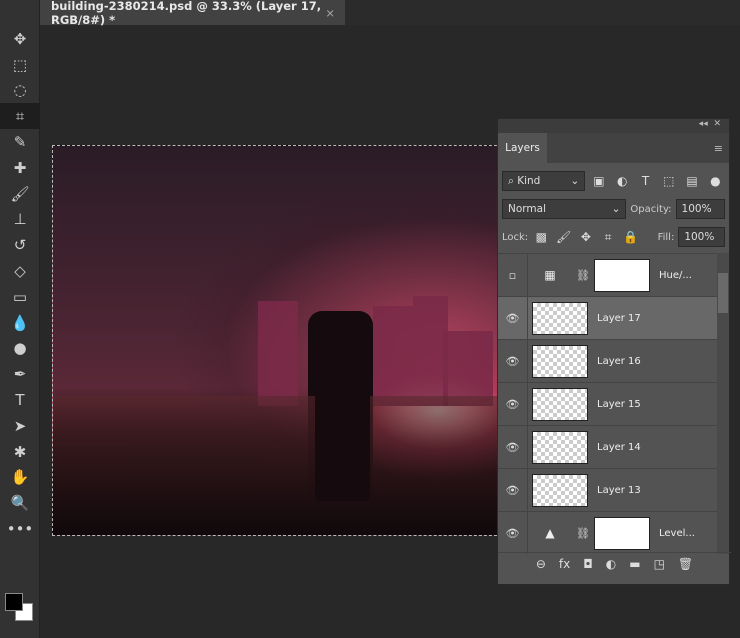 The height and width of the screenshot is (638, 740). I want to click on layer-row: 👁 Layer 15, so click(608, 404).